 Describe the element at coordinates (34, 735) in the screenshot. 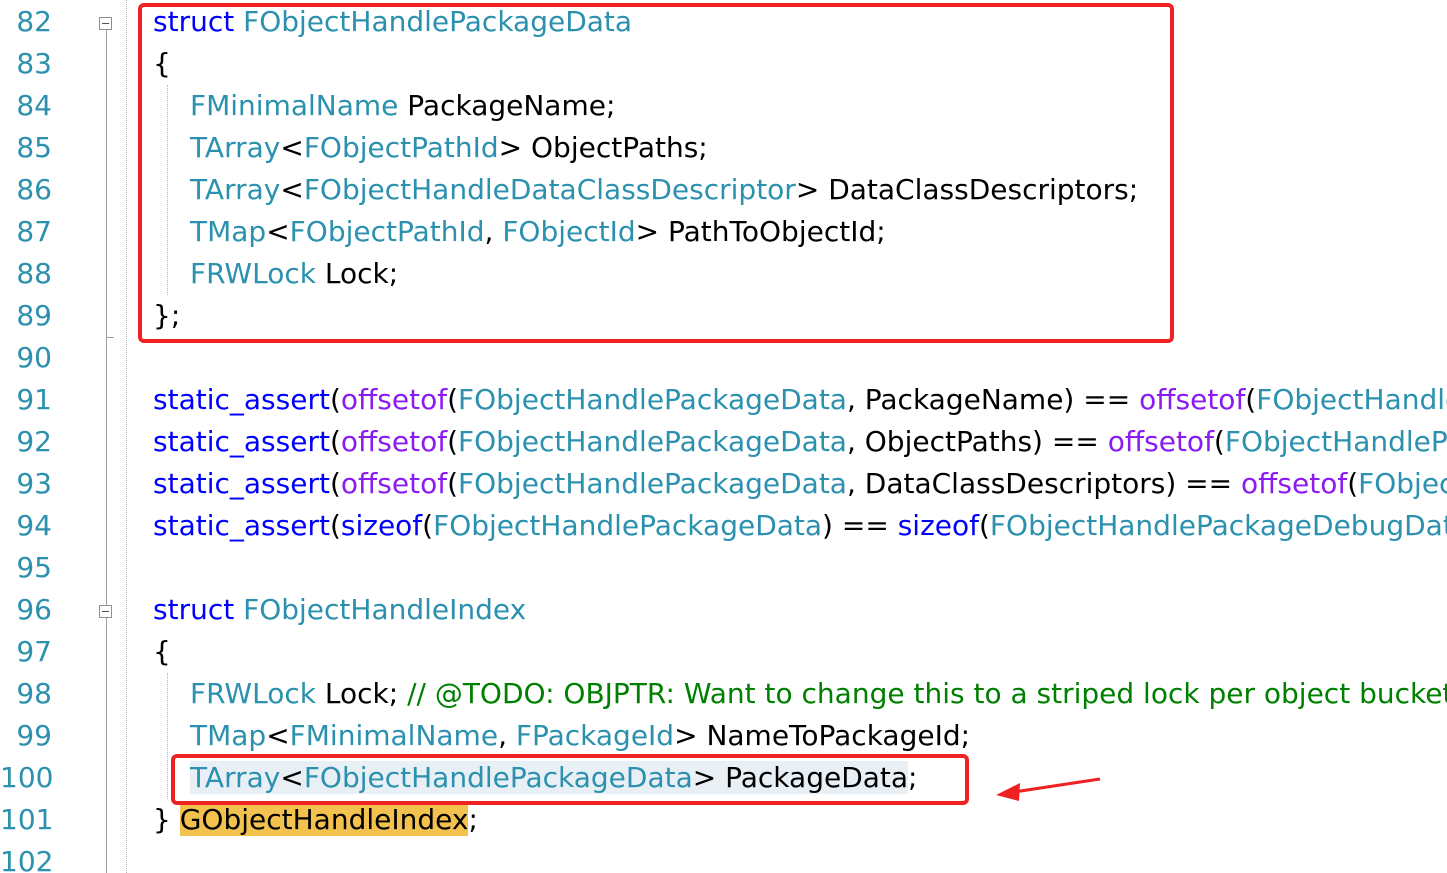

I see `line-number: 99` at that location.